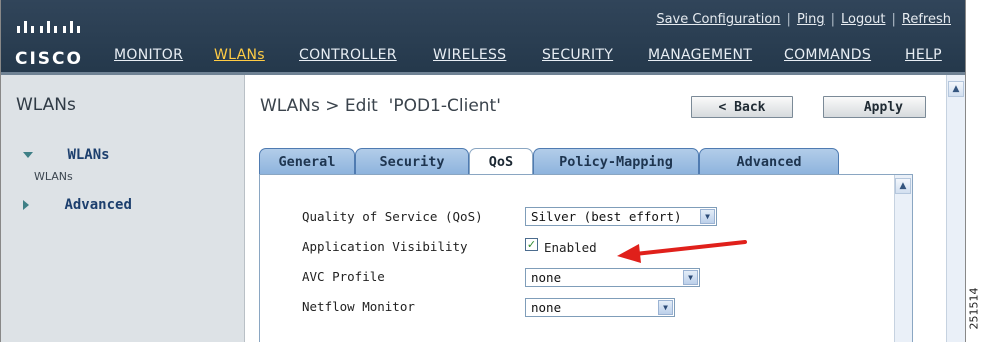 The height and width of the screenshot is (342, 981). I want to click on sidebar-item-wlans: WLANs, so click(66, 155).